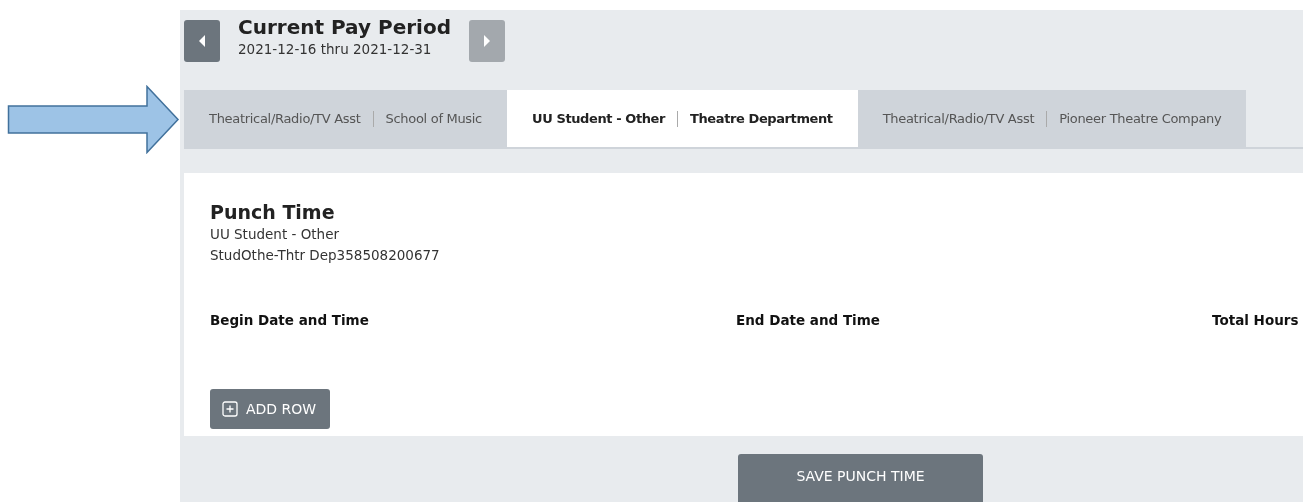 This screenshot has width=1303, height=502. I want to click on caret-left-icon, so click(202, 41).